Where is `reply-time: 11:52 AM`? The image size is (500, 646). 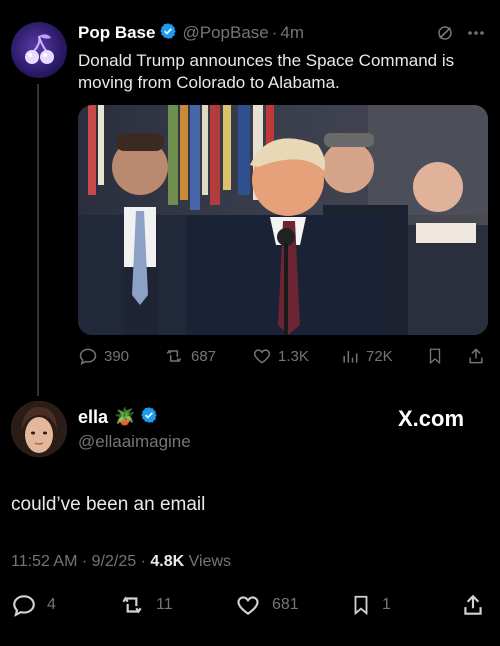
reply-time: 11:52 AM is located at coordinates (44, 561).